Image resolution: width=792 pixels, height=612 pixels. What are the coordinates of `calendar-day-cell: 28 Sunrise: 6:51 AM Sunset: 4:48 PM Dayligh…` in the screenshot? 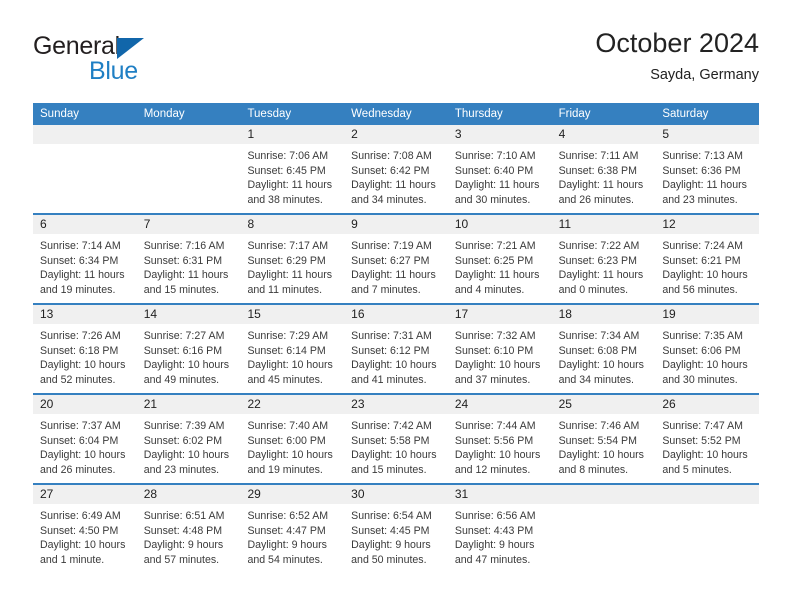 It's located at (188, 529).